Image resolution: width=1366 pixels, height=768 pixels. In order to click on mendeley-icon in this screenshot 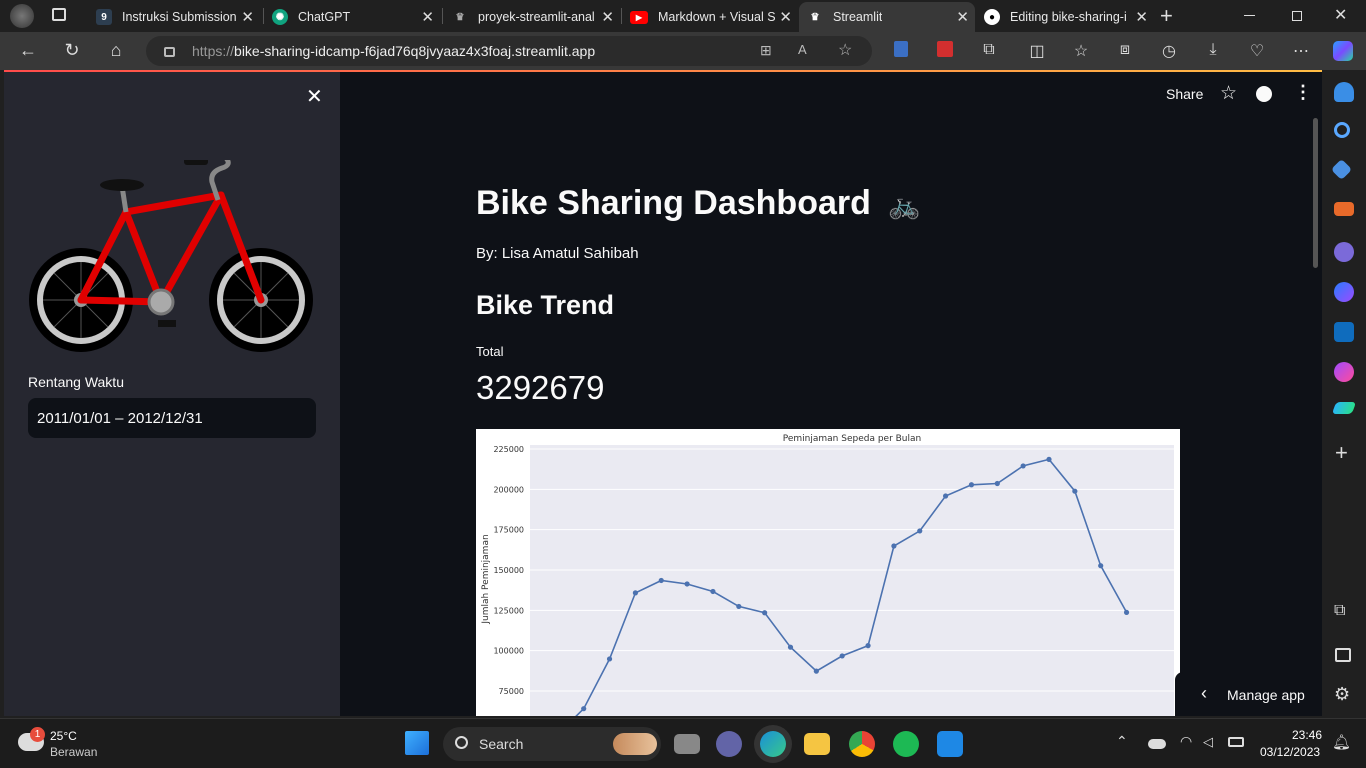, I will do `click(945, 49)`.